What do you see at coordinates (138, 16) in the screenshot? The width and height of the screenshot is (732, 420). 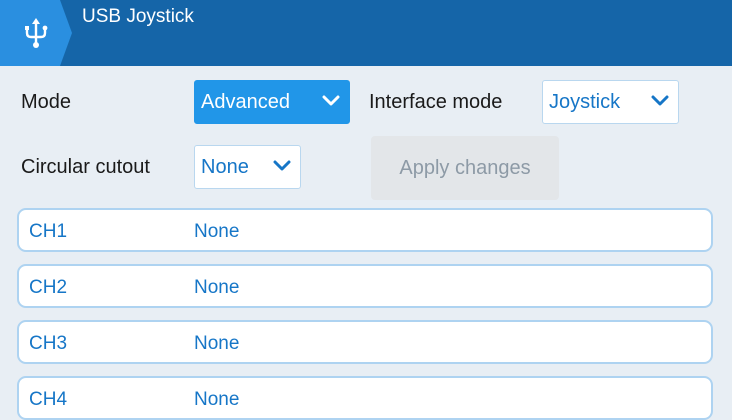 I see `page-title: USB Joystick` at bounding box center [138, 16].